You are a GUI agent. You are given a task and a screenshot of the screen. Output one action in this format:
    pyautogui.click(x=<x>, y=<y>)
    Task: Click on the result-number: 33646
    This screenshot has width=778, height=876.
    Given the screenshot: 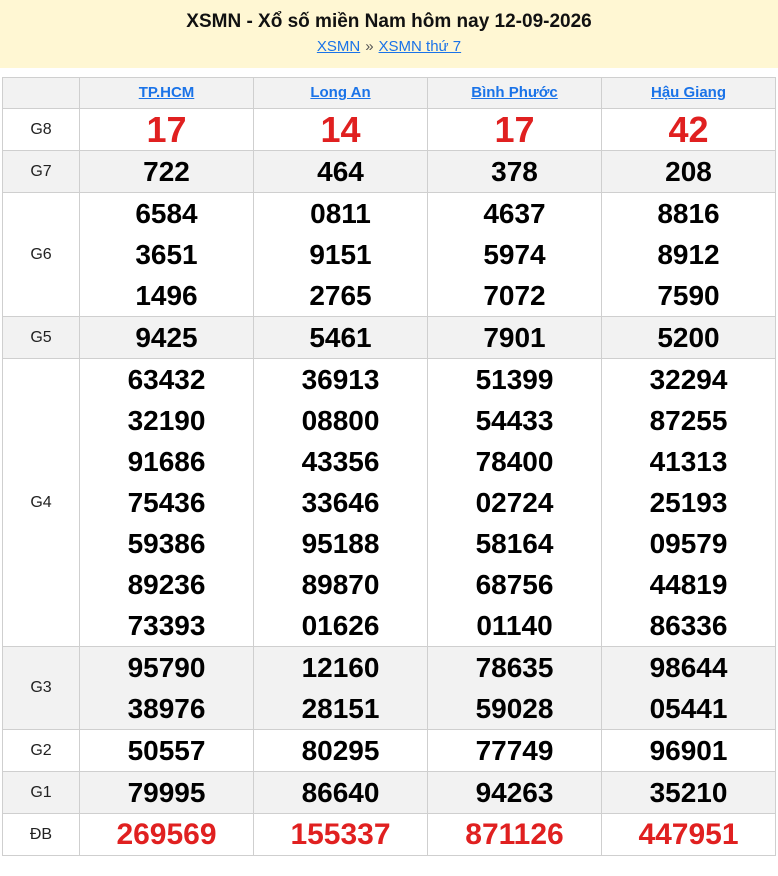 What is the action you would take?
    pyautogui.click(x=340, y=502)
    